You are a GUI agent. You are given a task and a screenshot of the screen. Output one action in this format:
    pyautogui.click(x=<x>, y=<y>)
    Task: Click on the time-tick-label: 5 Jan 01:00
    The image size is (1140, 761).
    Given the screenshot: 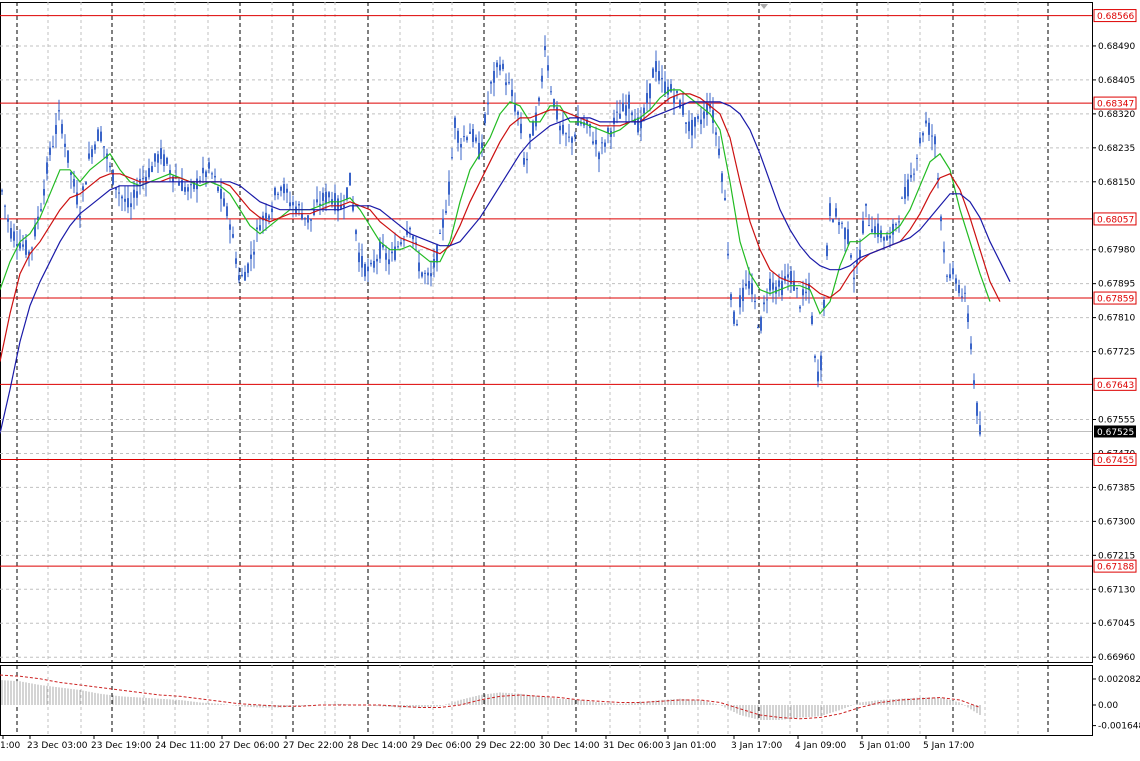 What is the action you would take?
    pyautogui.click(x=885, y=746)
    